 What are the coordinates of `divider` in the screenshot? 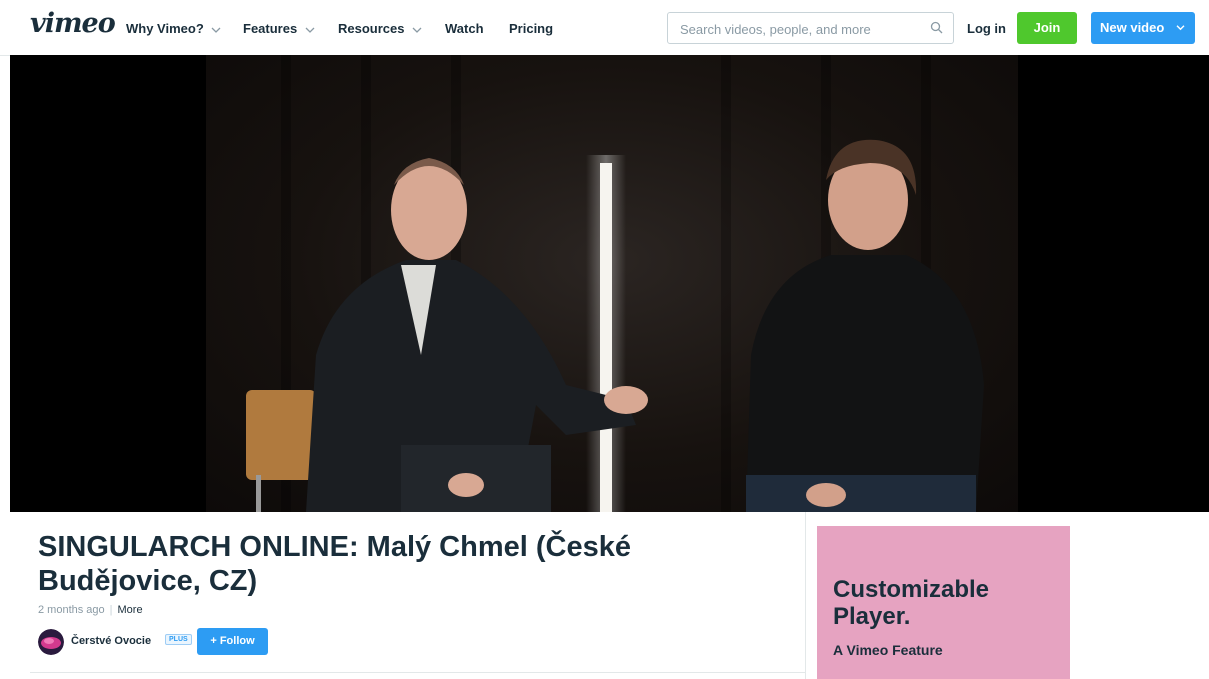 It's located at (417, 672).